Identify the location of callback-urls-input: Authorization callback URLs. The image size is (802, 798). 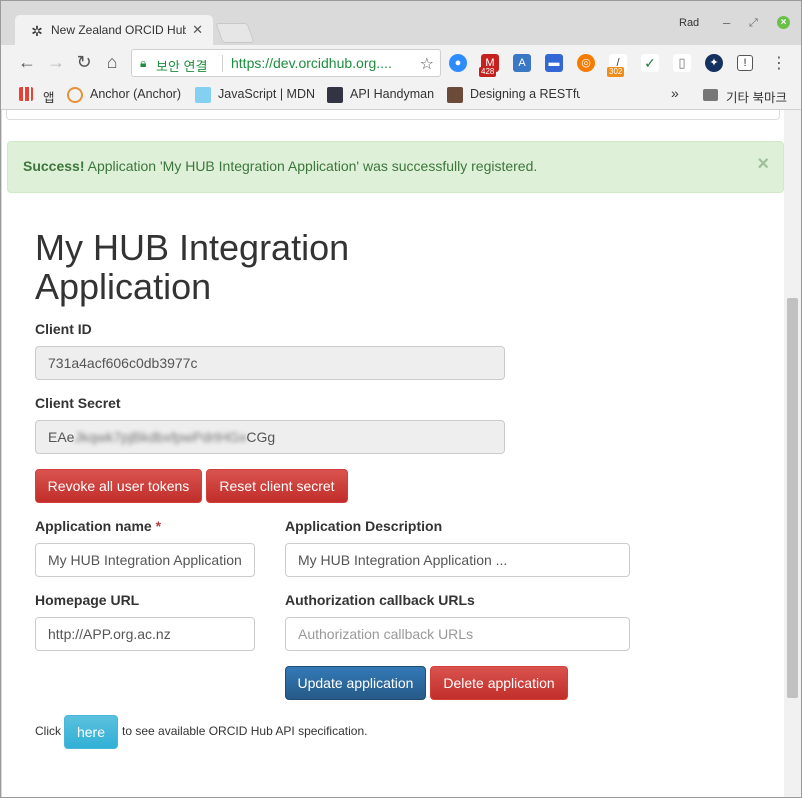
(457, 634).